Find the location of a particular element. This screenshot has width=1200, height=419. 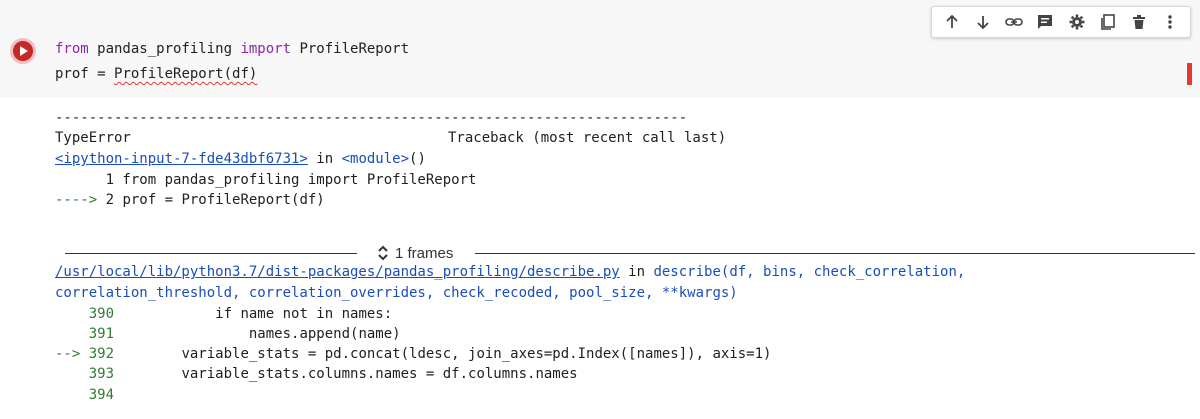

delete-cell-button is located at coordinates (1139, 22).